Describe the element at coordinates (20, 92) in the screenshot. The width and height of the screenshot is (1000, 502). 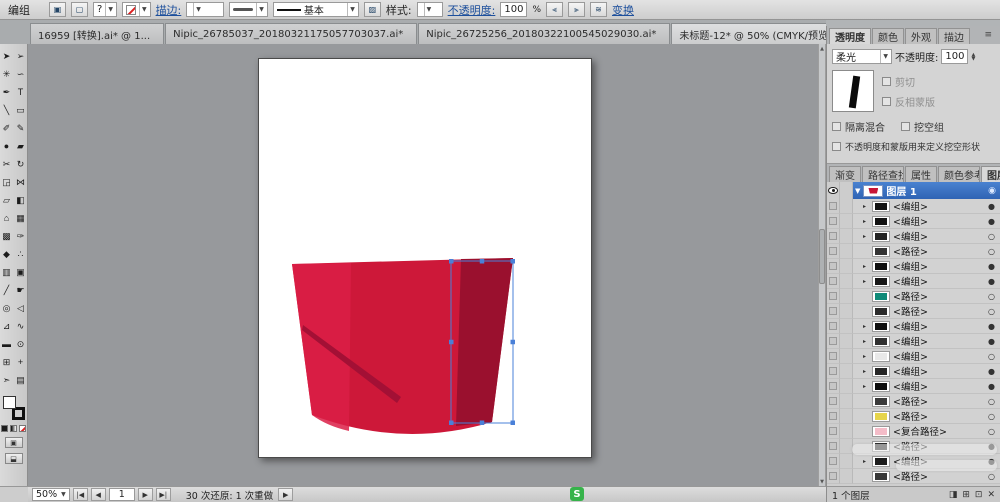
I see `type-tool: T` at that location.